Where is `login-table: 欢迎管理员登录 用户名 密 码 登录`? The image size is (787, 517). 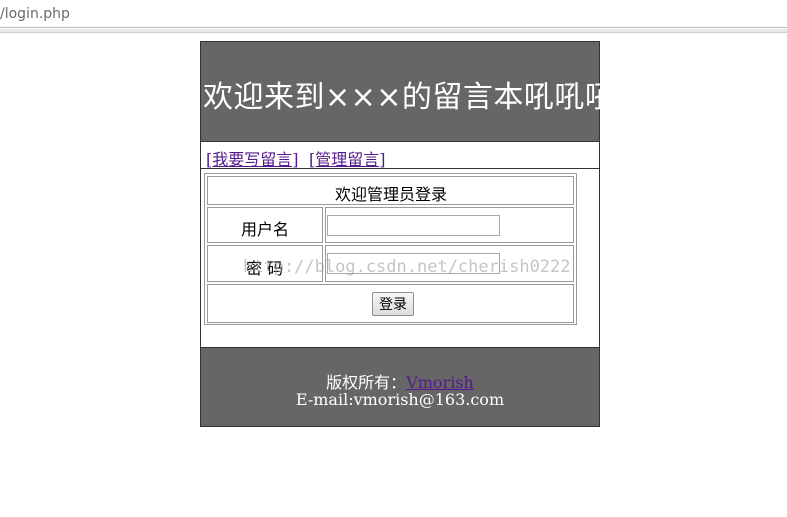
login-table: 欢迎管理员登录 用户名 密 码 登录 is located at coordinates (390, 249).